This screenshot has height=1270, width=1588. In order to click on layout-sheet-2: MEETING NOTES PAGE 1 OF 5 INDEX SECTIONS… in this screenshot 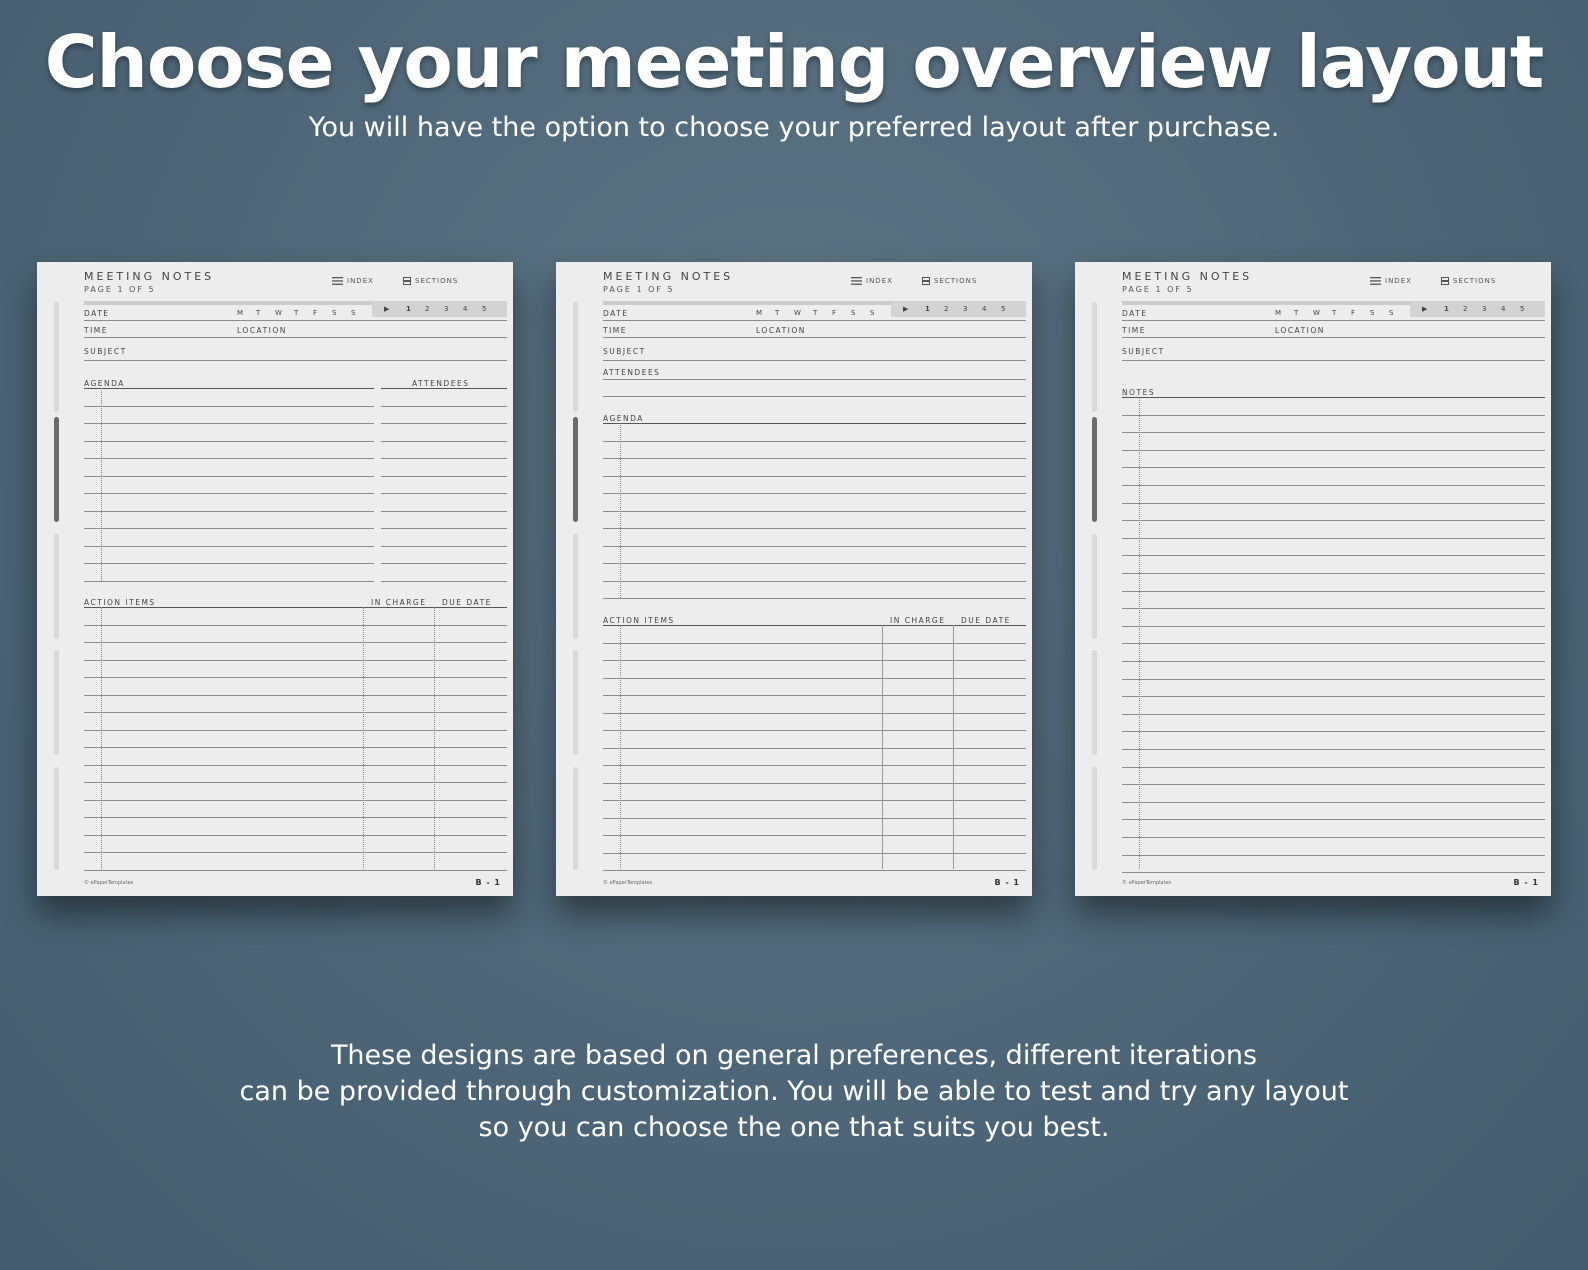, I will do `click(794, 579)`.